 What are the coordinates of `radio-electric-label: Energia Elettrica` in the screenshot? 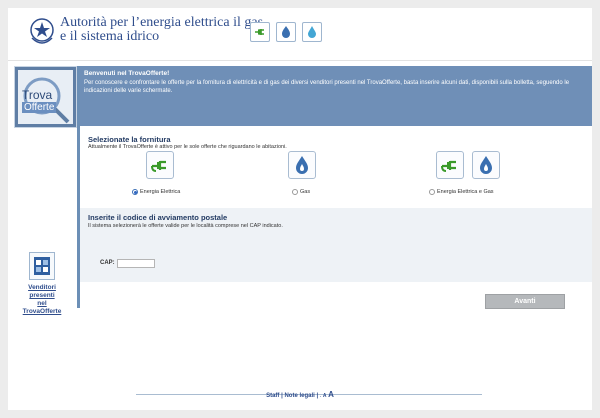 It's located at (160, 192).